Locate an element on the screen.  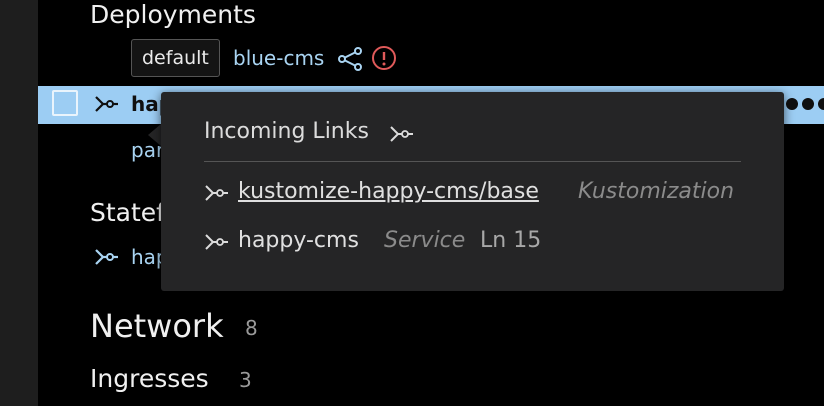
ingresses-heading: Ingresses is located at coordinates (149, 378).